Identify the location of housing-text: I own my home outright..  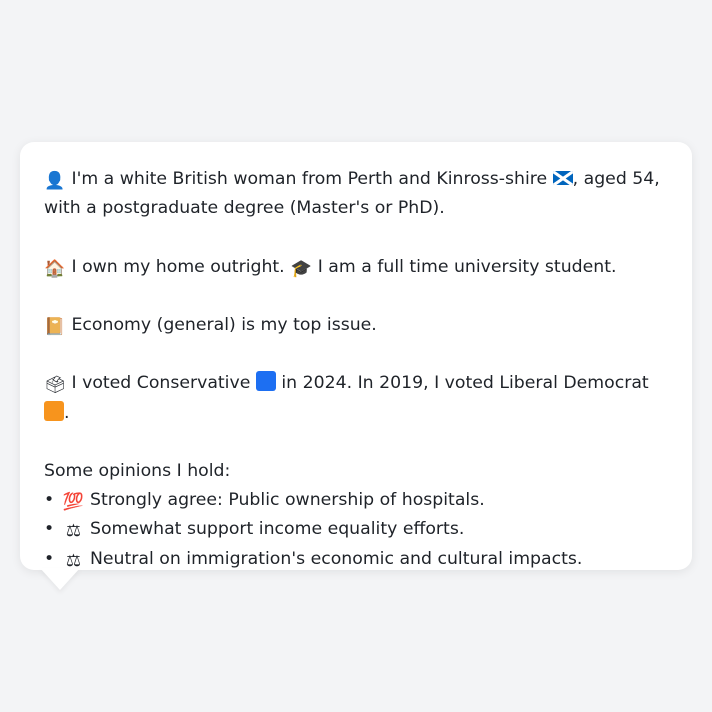
(178, 266).